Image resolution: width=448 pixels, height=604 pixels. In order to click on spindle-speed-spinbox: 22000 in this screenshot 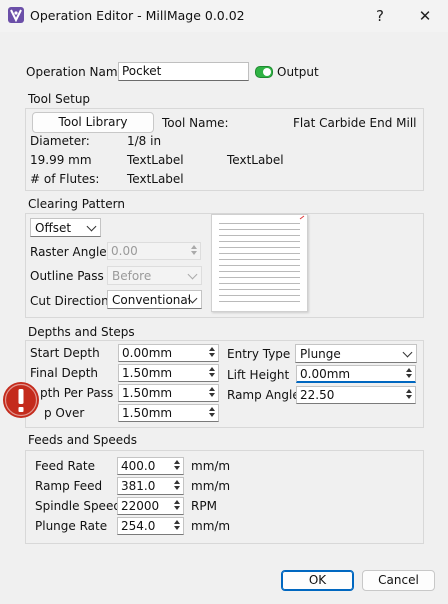, I will do `click(150, 506)`.